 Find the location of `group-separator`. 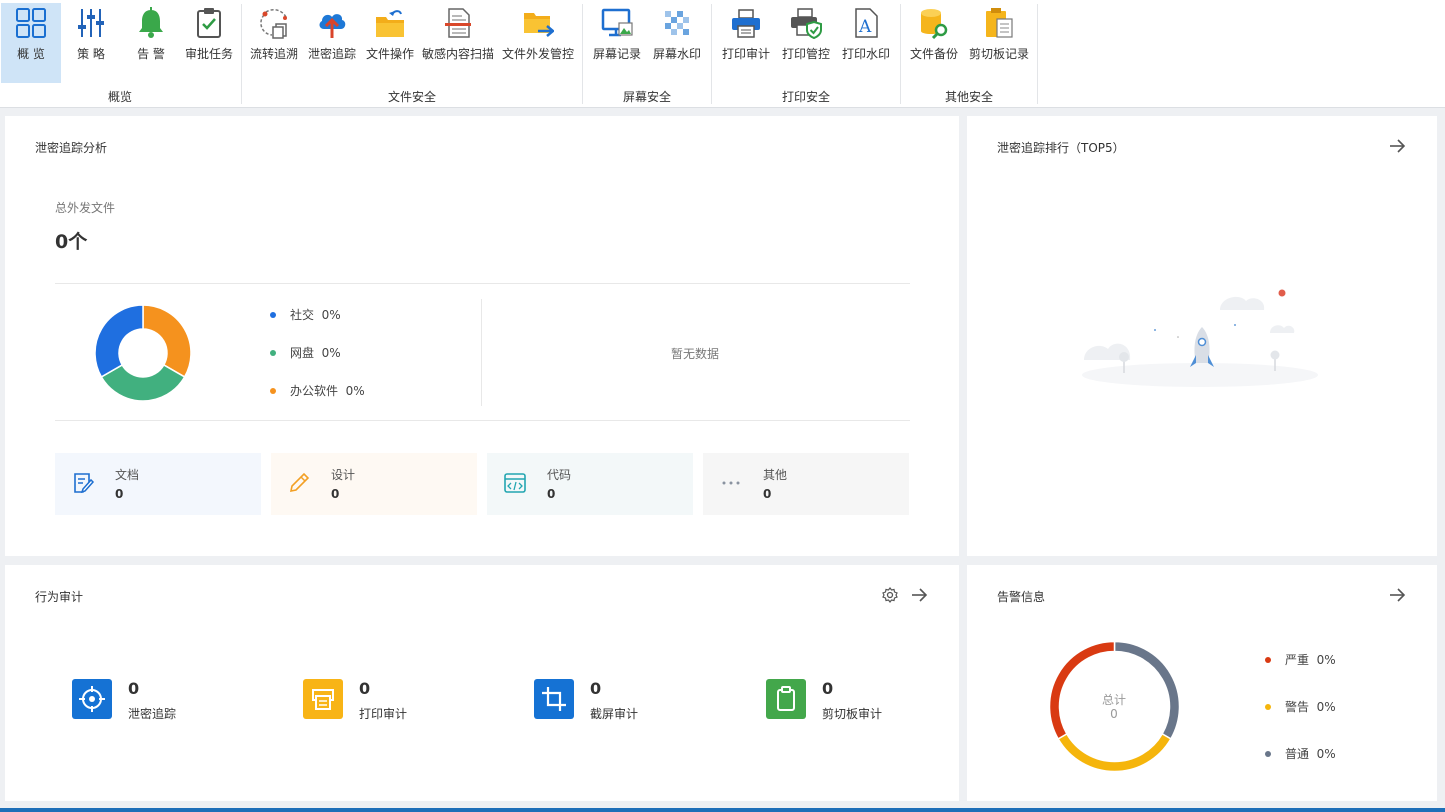

group-separator is located at coordinates (1037, 54).